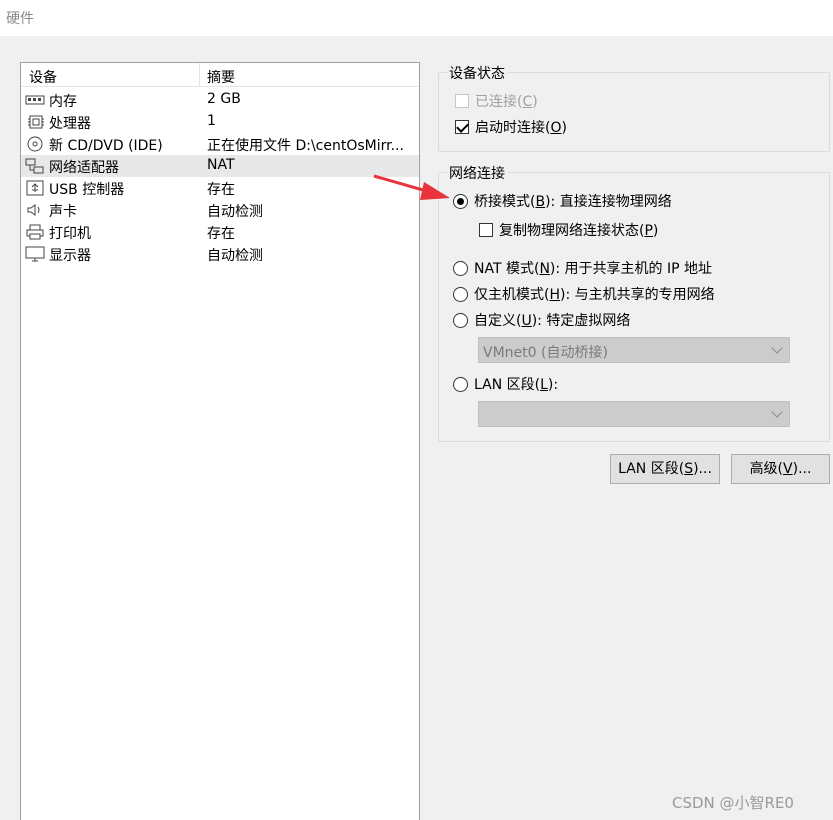 The image size is (833, 820). Describe the element at coordinates (211, 121) in the screenshot. I see `device-summary: 1` at that location.